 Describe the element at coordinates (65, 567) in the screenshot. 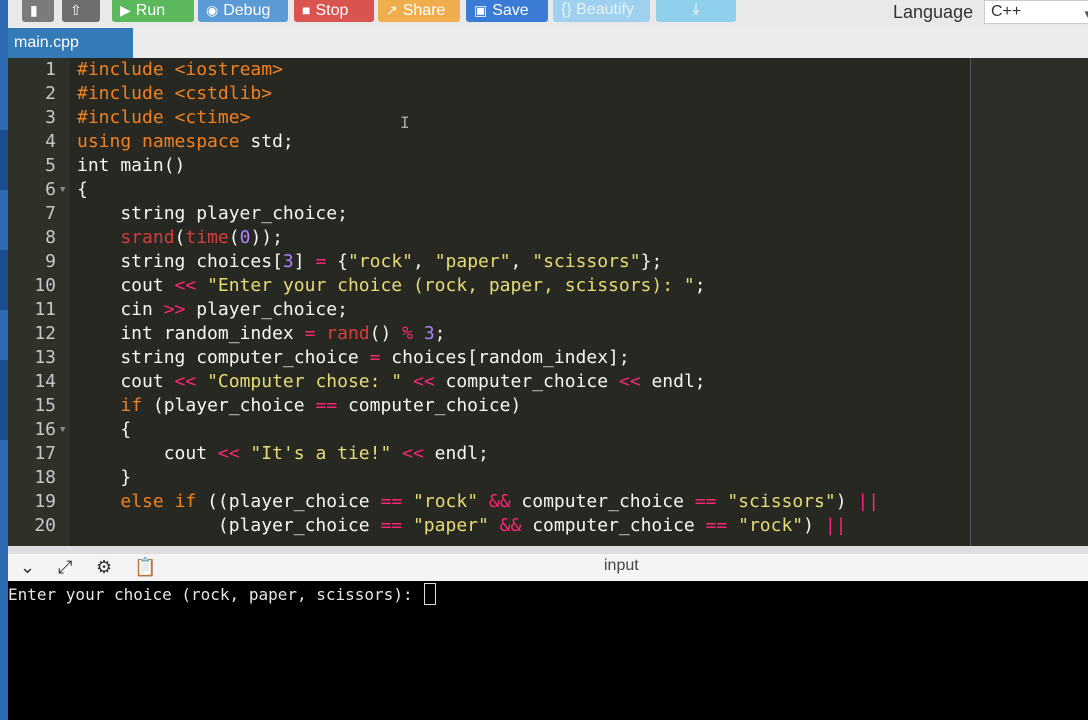

I see `expand-icon: ⤢` at that location.